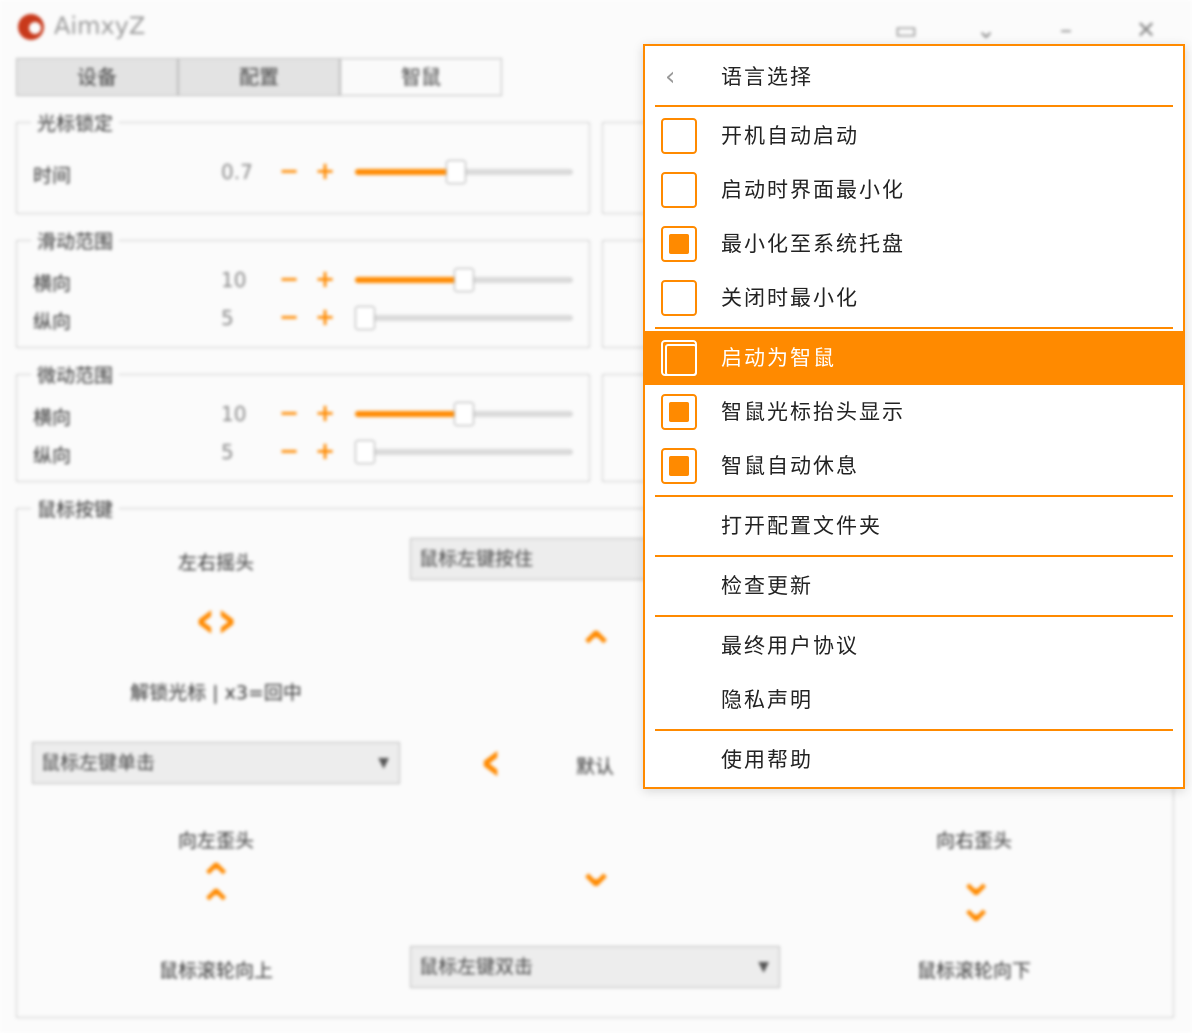 This screenshot has width=1192, height=1033. I want to click on combo-value: 鼠标左键双击, so click(476, 967).